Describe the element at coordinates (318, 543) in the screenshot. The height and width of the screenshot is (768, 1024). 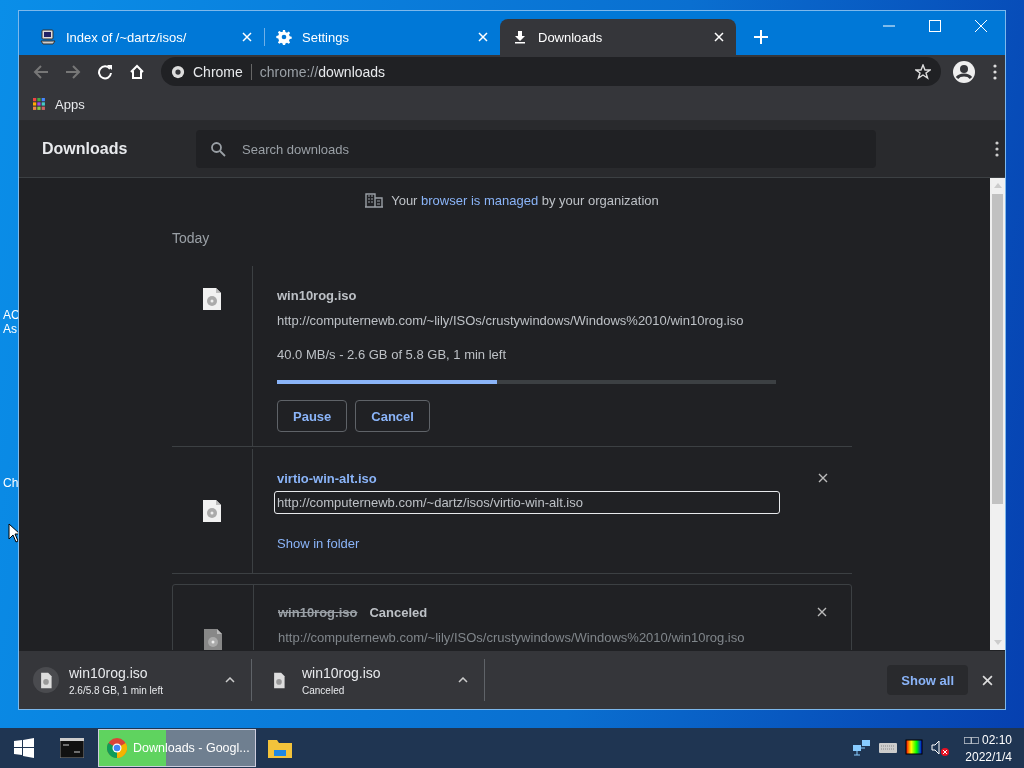
I see `show-in-folder-link: Show in folder` at that location.